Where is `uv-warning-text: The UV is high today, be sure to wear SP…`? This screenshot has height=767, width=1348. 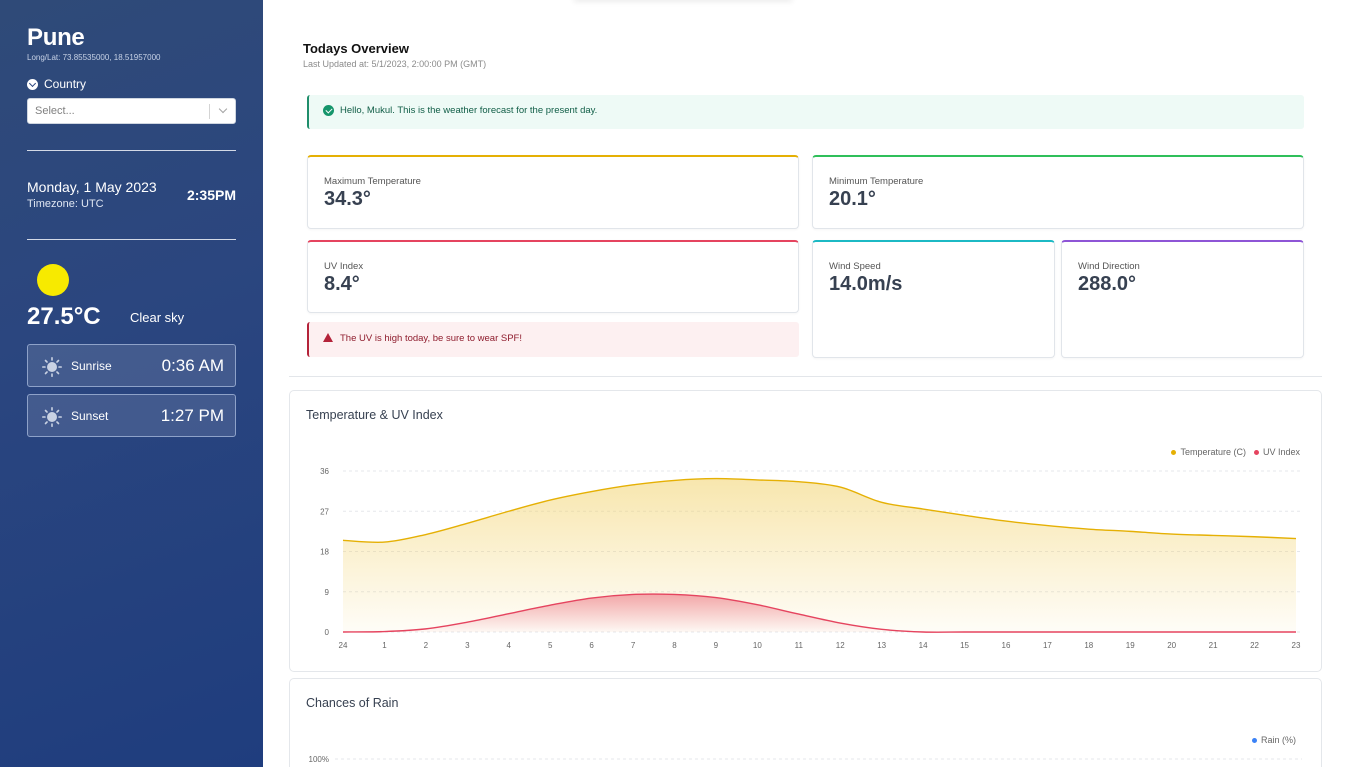
uv-warning-text: The UV is high today, be sure to wear SP… is located at coordinates (431, 338).